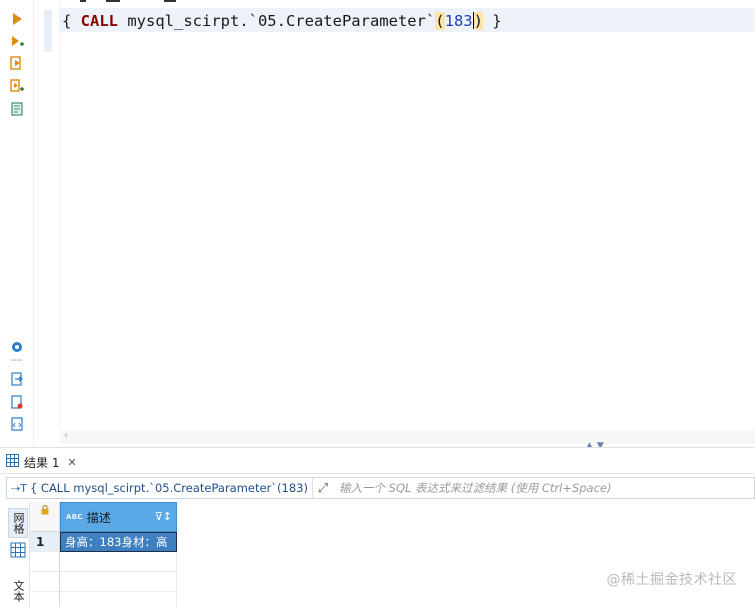  What do you see at coordinates (163, 516) in the screenshot?
I see `filter-sort-icon: ⊽↕` at bounding box center [163, 516].